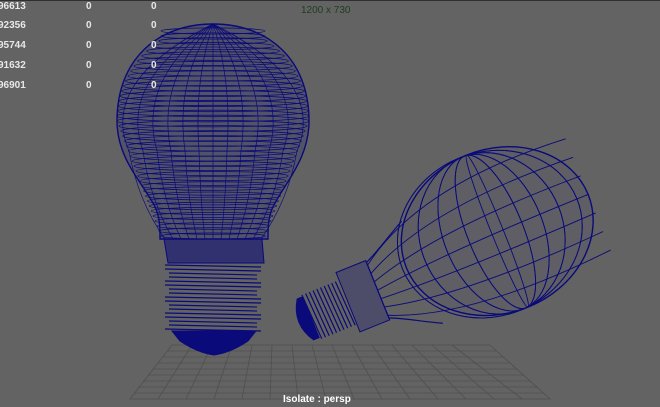 Image resolution: width=660 pixels, height=407 pixels. What do you see at coordinates (317, 399) in the screenshot?
I see `camera-label: Isolate : persp` at bounding box center [317, 399].